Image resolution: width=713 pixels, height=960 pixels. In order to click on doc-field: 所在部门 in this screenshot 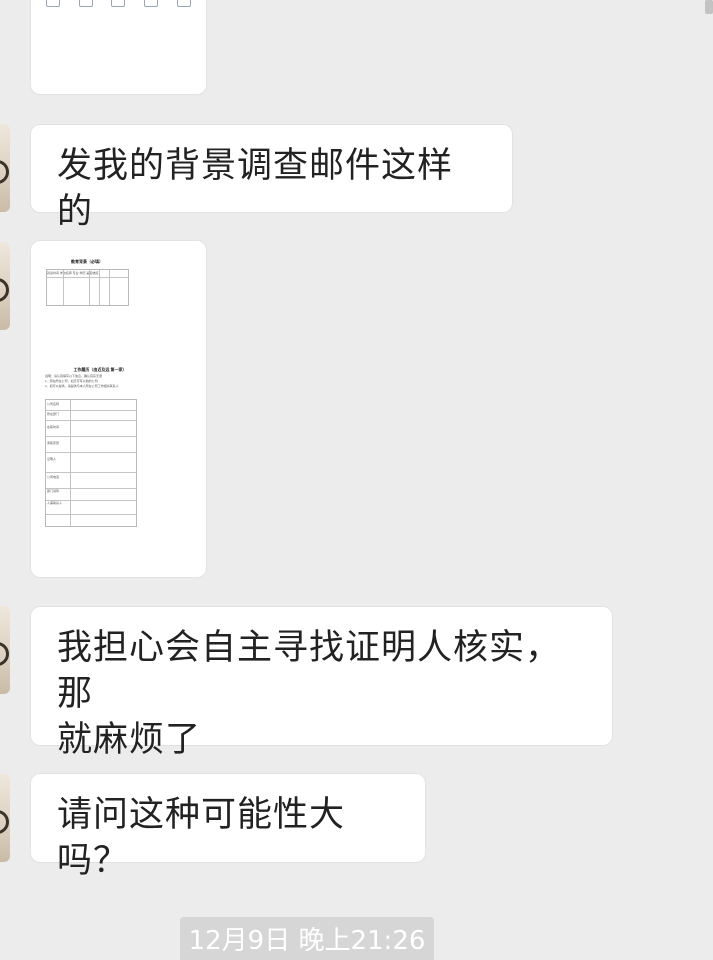, I will do `click(53, 414)`.